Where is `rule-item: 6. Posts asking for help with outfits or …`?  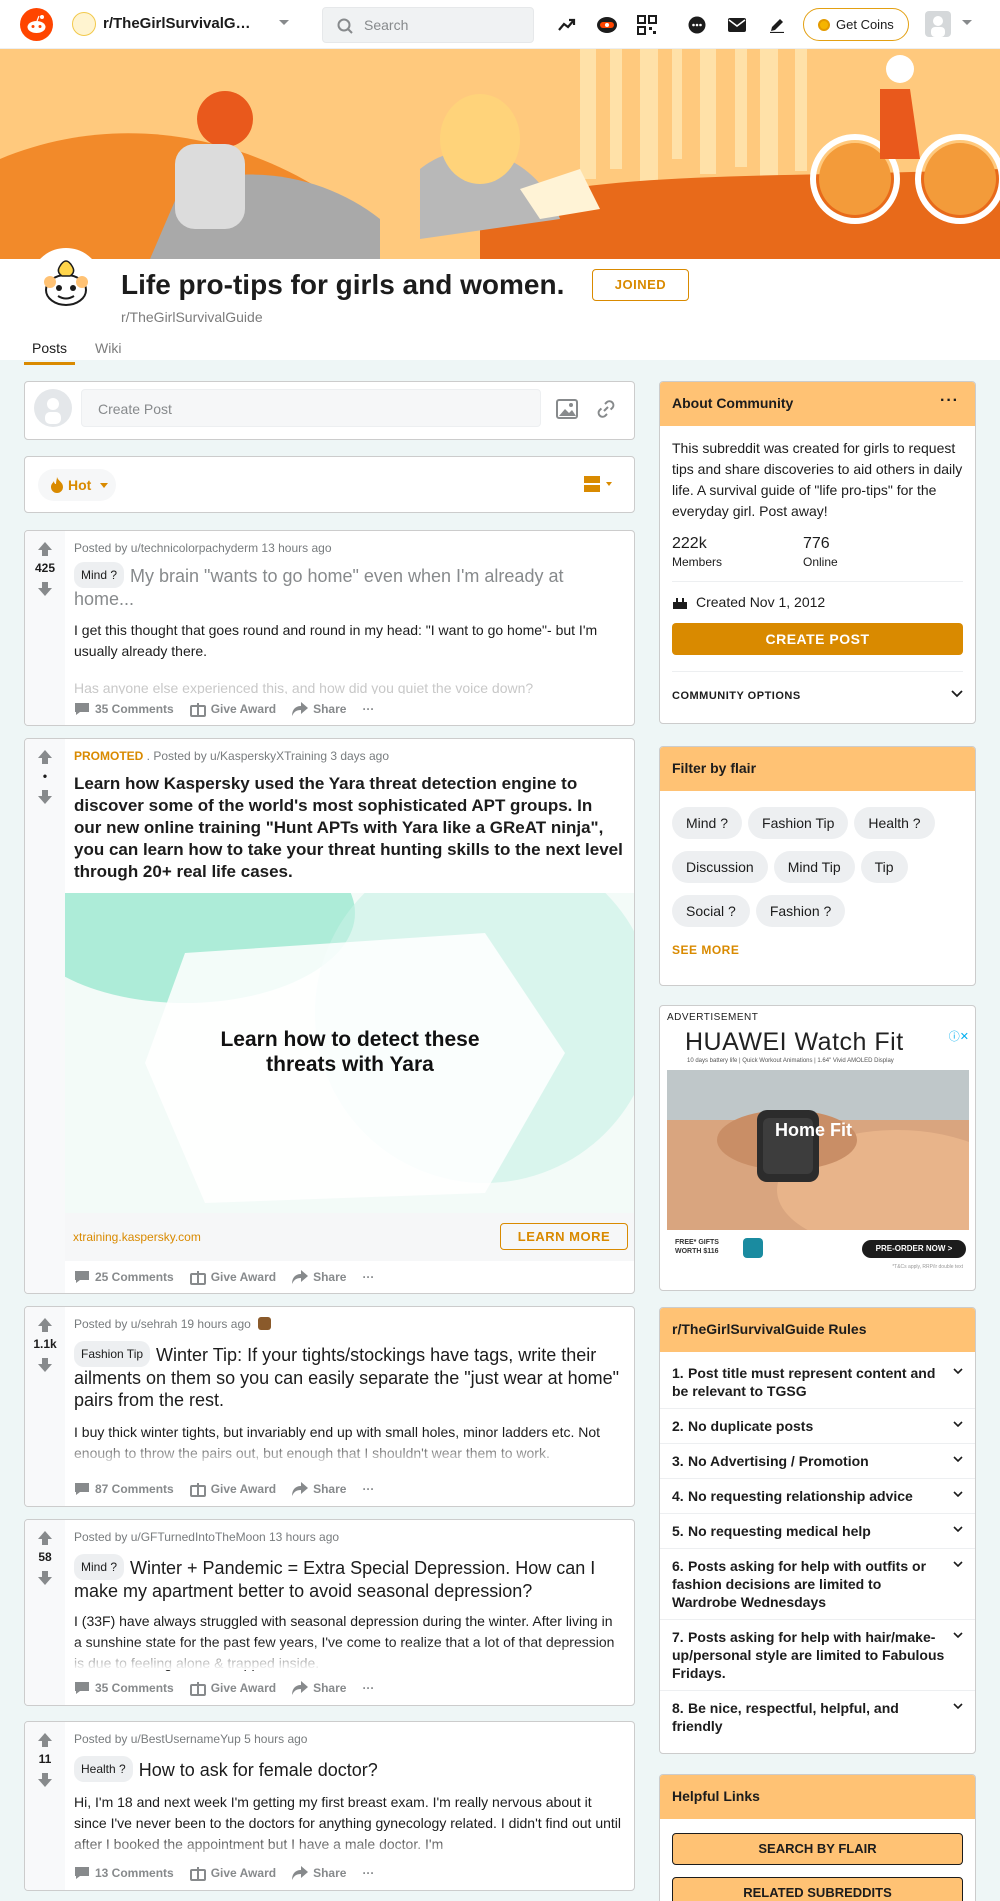
rule-item: 6. Posts asking for help with outfits or … is located at coordinates (817, 1584).